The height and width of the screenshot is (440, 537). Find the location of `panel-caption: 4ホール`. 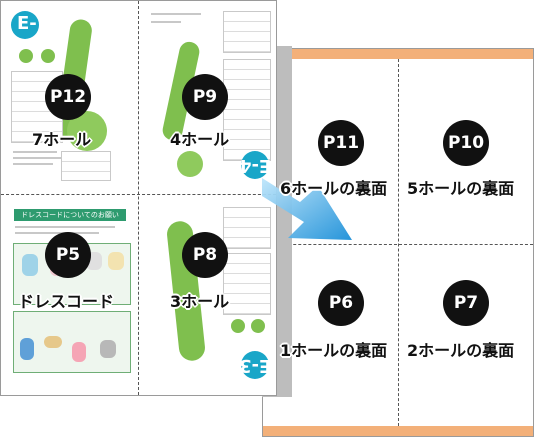

panel-caption: 4ホール is located at coordinates (200, 139).